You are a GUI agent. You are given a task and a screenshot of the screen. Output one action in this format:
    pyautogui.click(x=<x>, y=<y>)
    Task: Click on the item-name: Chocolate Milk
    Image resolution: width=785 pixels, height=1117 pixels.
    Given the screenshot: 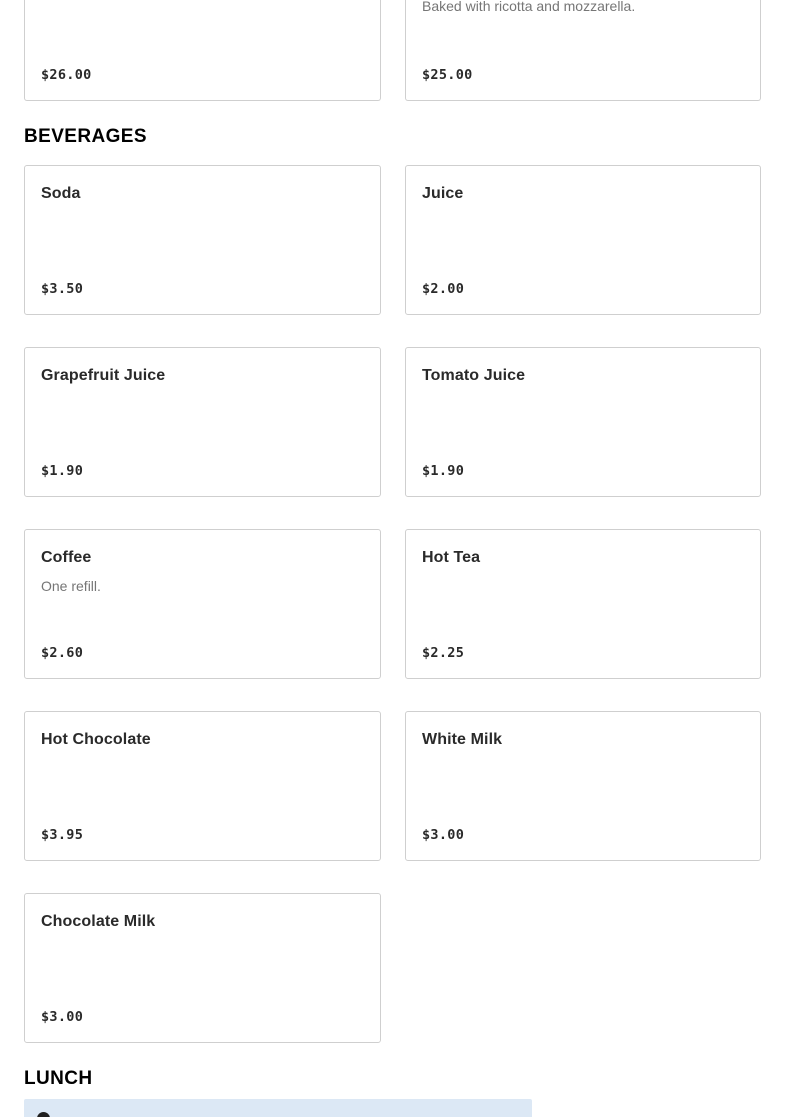 What is the action you would take?
    pyautogui.click(x=98, y=921)
    